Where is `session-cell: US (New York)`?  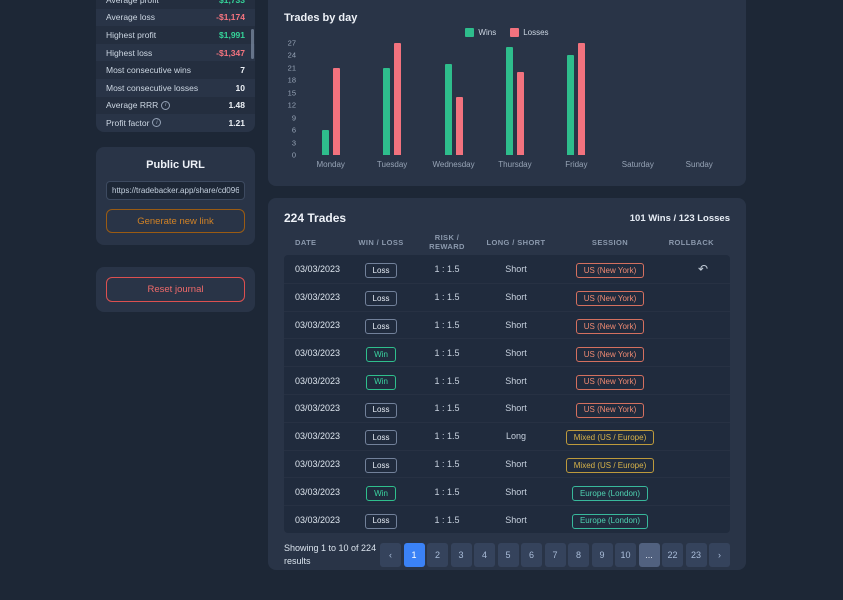
session-cell: US (New York) is located at coordinates (610, 297).